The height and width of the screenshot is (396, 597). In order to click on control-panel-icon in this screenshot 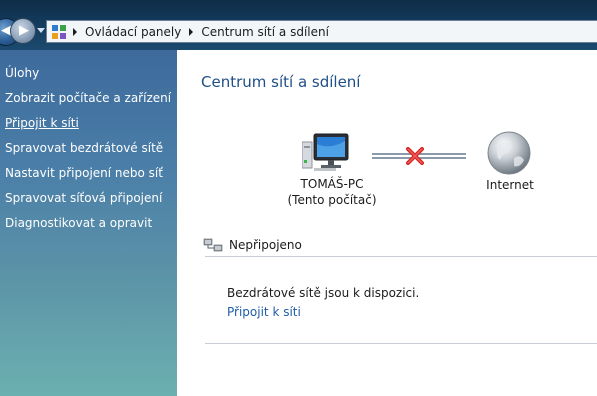, I will do `click(59, 32)`.